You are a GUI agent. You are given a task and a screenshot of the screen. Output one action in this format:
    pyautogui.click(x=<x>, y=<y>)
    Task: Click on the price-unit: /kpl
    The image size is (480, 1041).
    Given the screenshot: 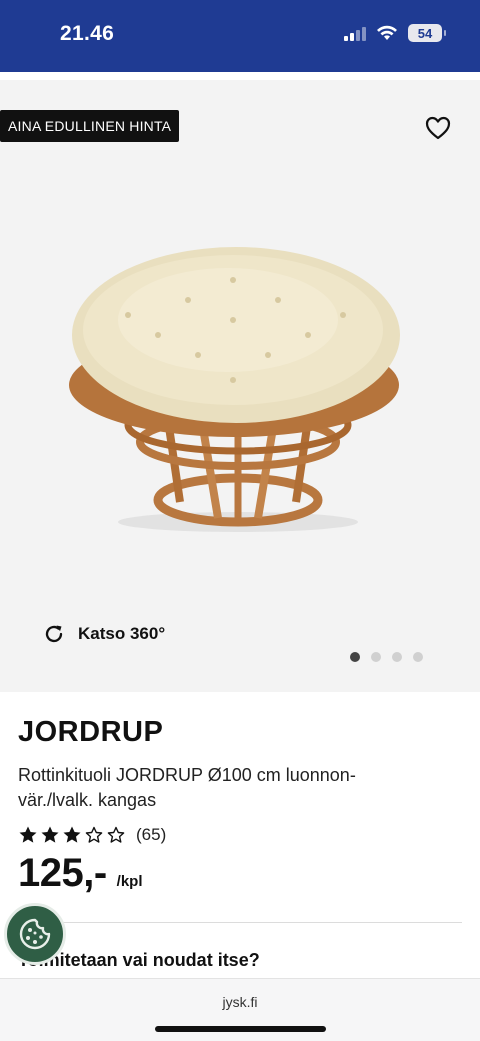 What is the action you would take?
    pyautogui.click(x=129, y=881)
    